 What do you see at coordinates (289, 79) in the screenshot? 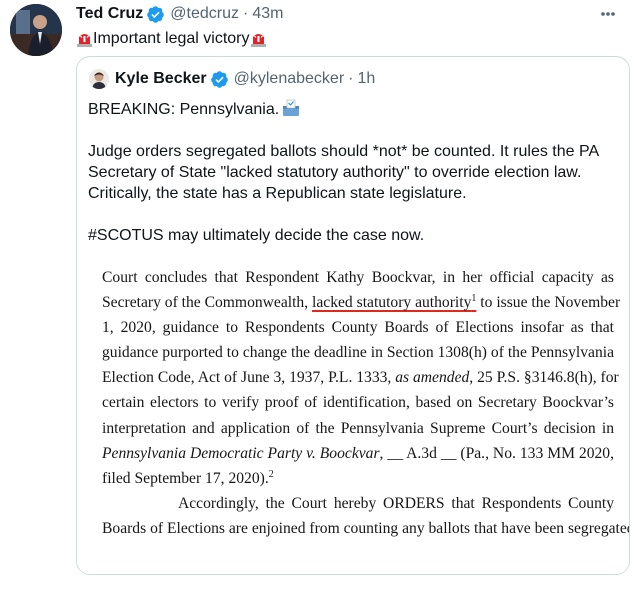
I see `quoted-author-handle: @kylenabecker` at bounding box center [289, 79].